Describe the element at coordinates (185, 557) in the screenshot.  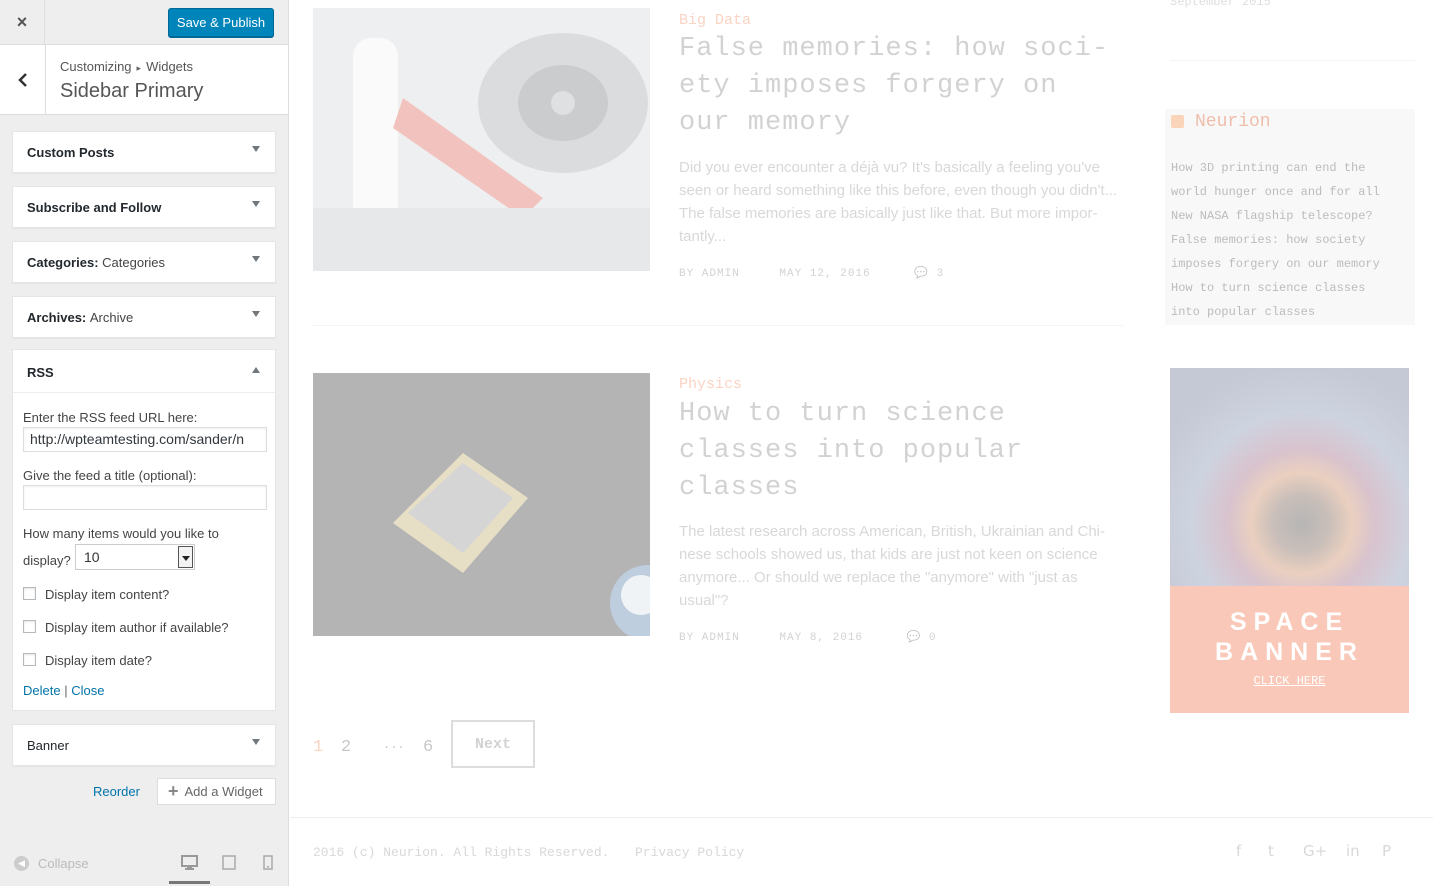
I see `dropdown-arrow-icon` at that location.